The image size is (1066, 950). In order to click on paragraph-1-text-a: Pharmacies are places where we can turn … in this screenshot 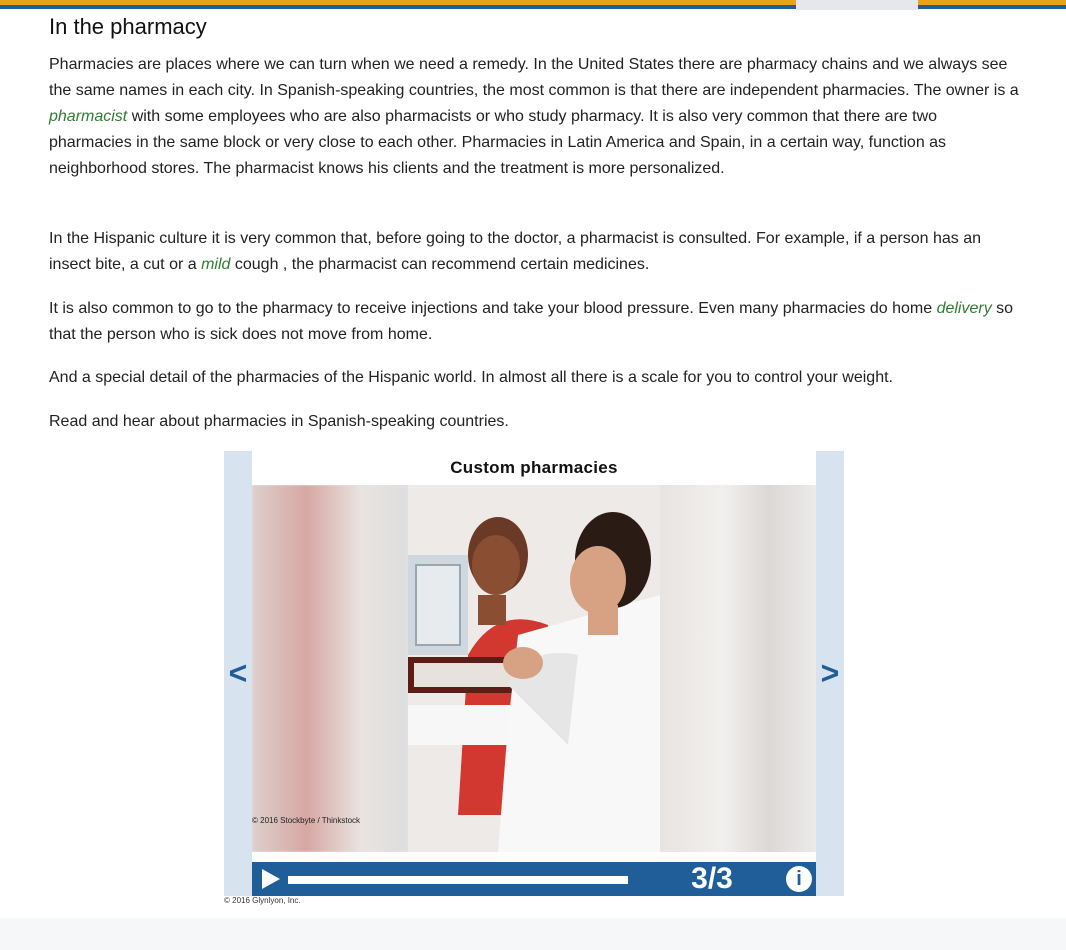, I will do `click(534, 77)`.